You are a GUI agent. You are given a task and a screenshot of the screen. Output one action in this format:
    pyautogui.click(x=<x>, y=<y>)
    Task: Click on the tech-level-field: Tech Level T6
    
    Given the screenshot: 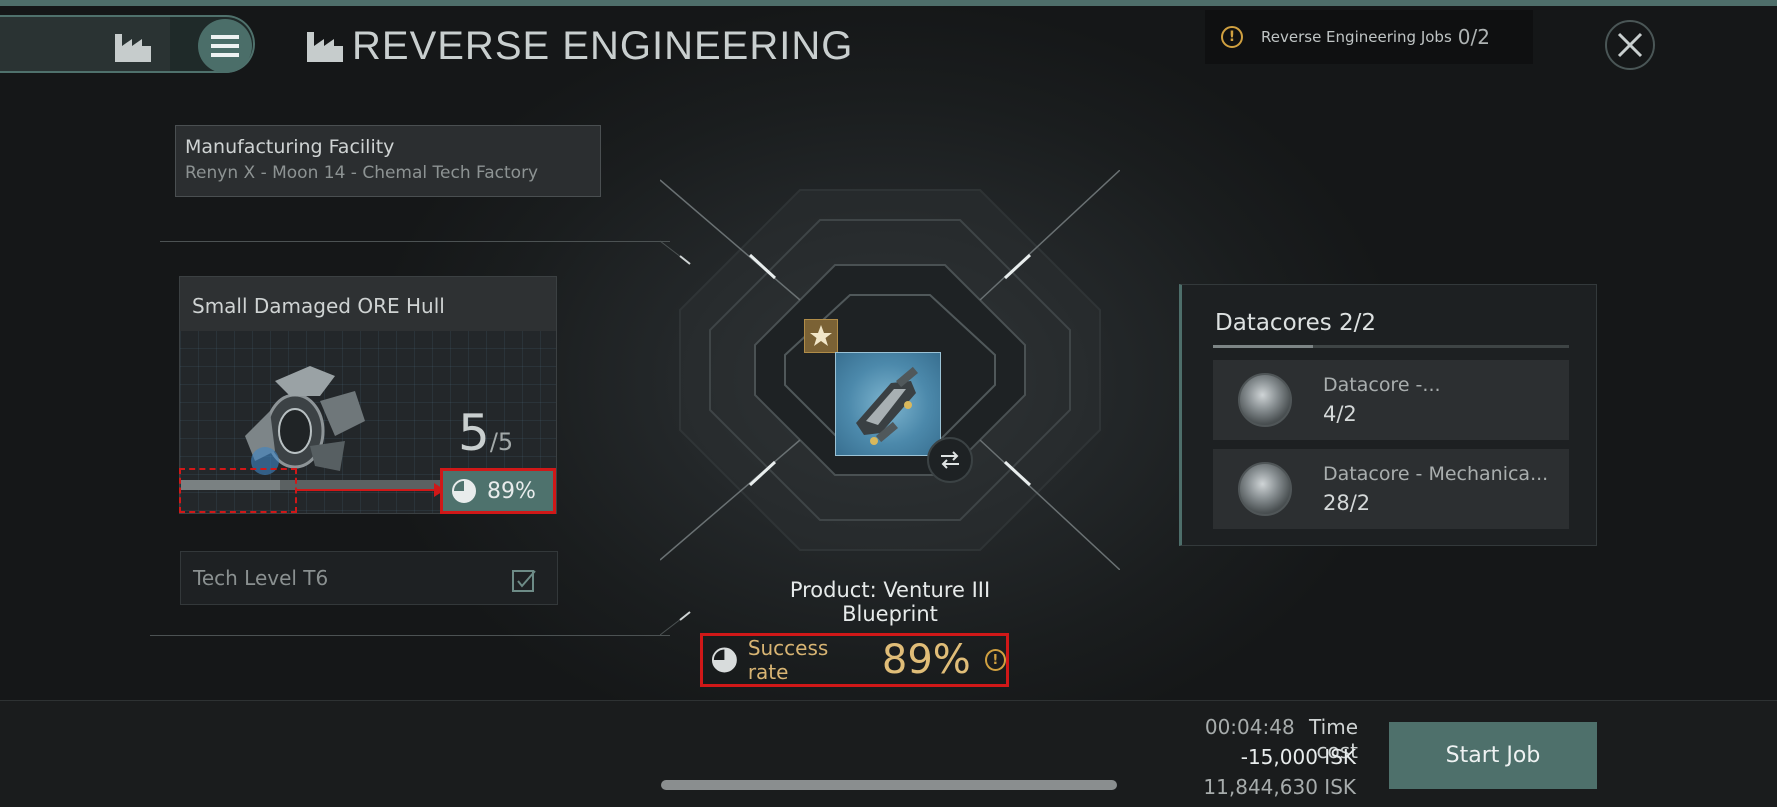 What is the action you would take?
    pyautogui.click(x=369, y=578)
    